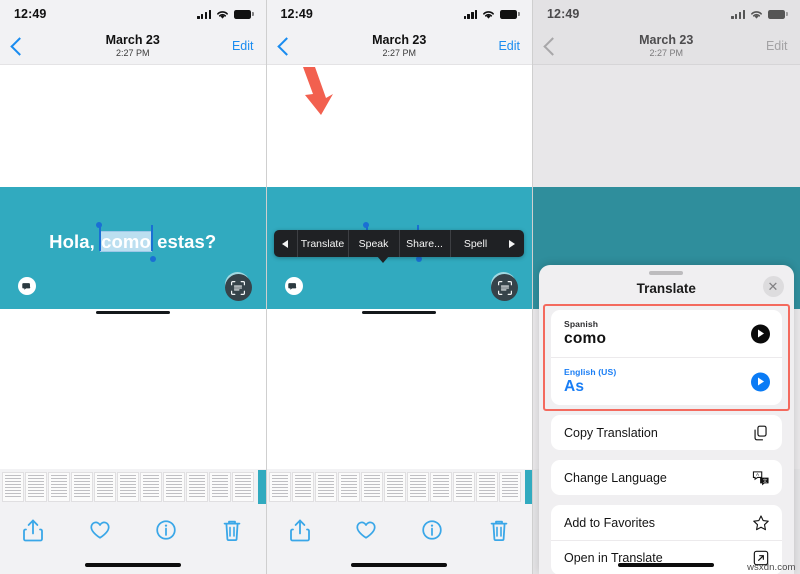  I want to click on battery-icon, so click(510, 14).